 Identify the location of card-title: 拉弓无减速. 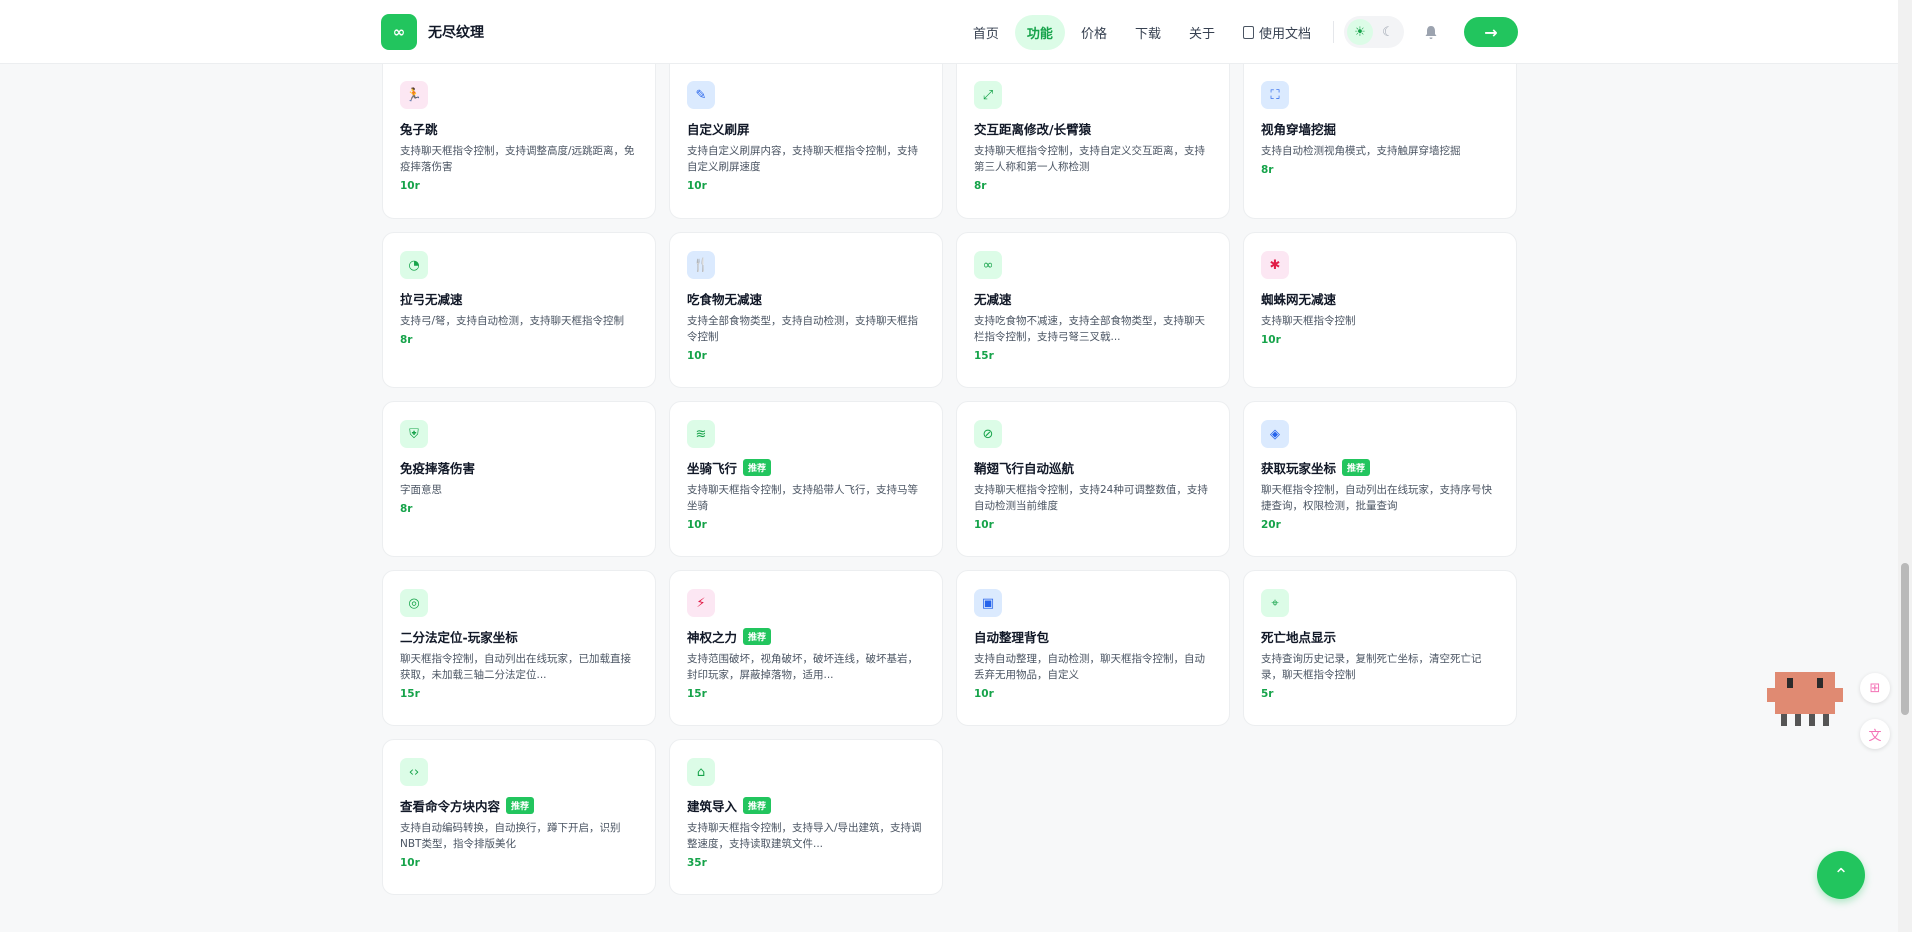
(431, 299).